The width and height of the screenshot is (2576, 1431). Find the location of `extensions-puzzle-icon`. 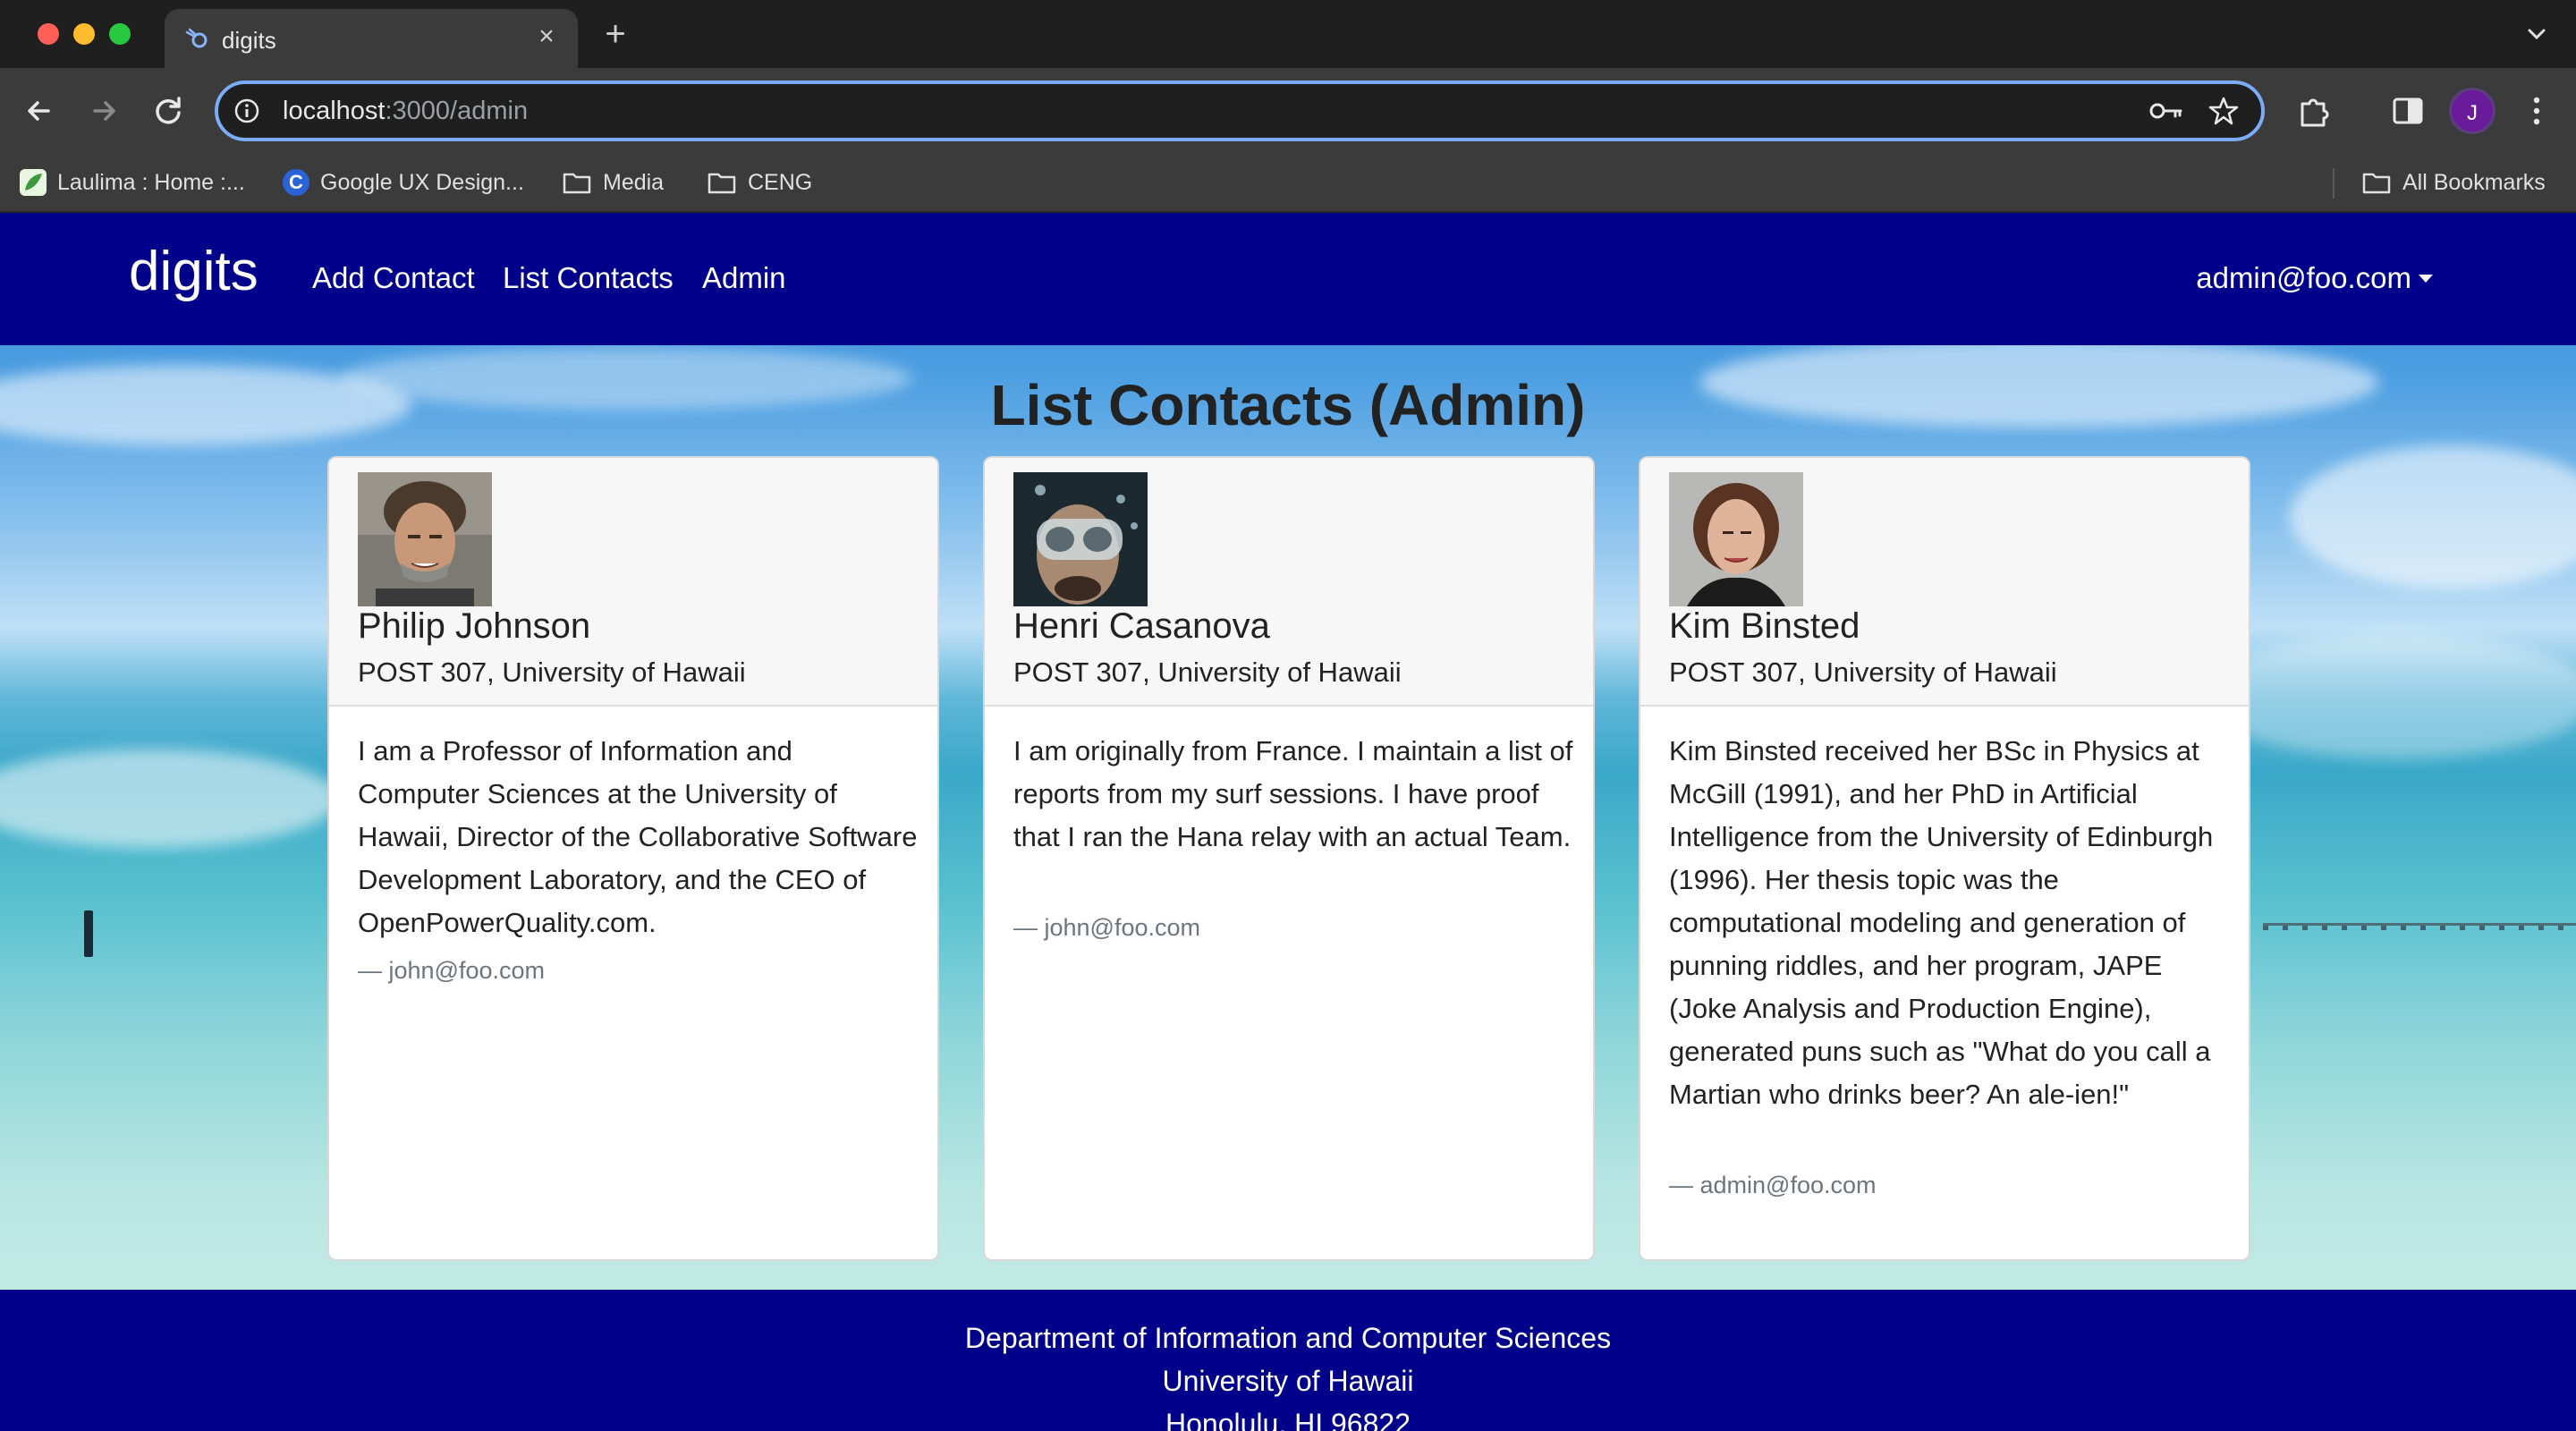

extensions-puzzle-icon is located at coordinates (2314, 111).